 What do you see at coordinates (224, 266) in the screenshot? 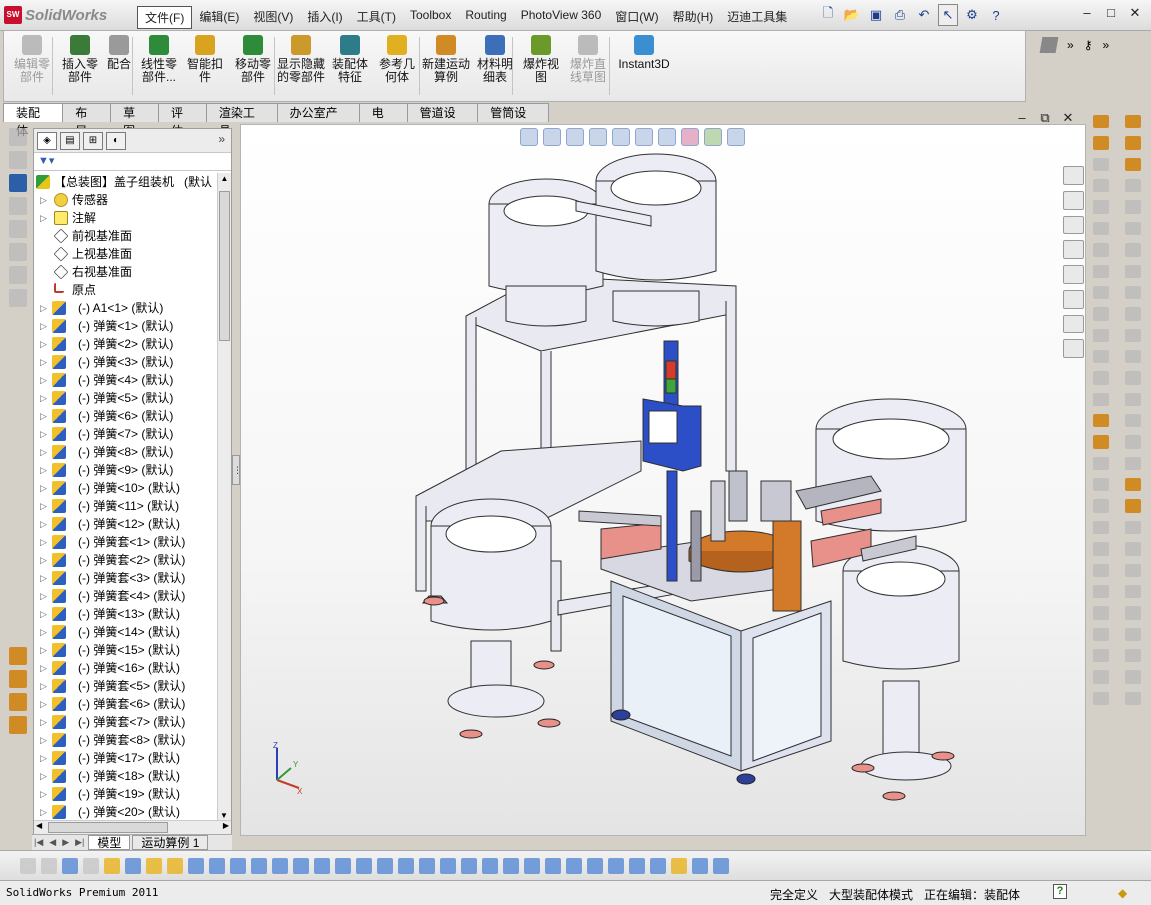
I see `tree-scroll-thumb` at bounding box center [224, 266].